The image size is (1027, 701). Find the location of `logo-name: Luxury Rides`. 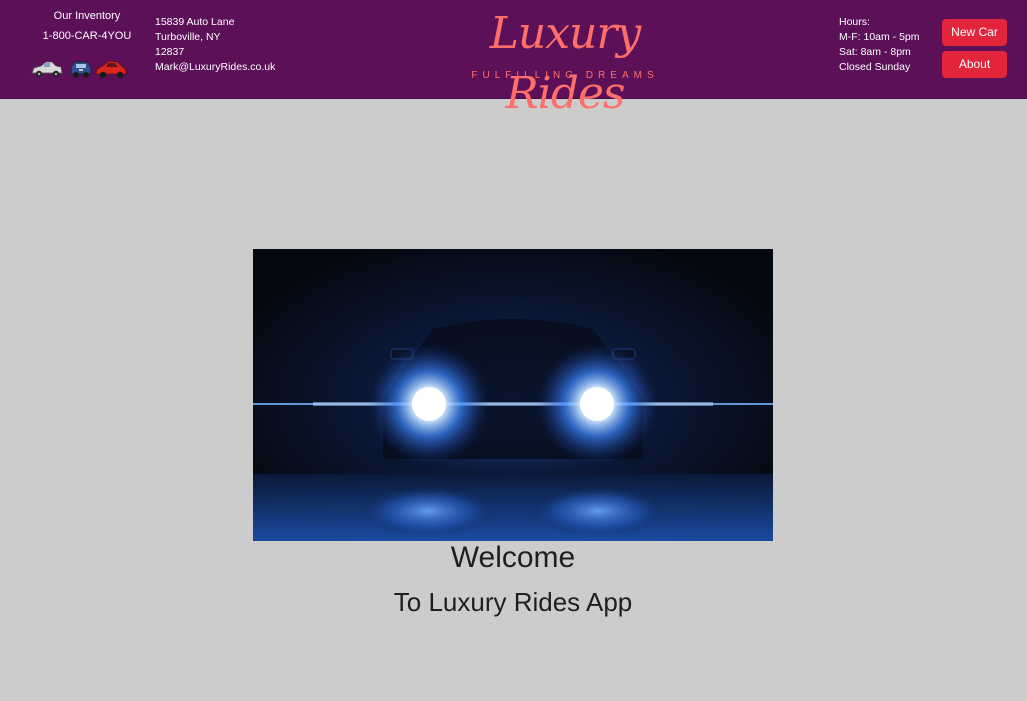

logo-name: Luxury Rides is located at coordinates (565, 63).